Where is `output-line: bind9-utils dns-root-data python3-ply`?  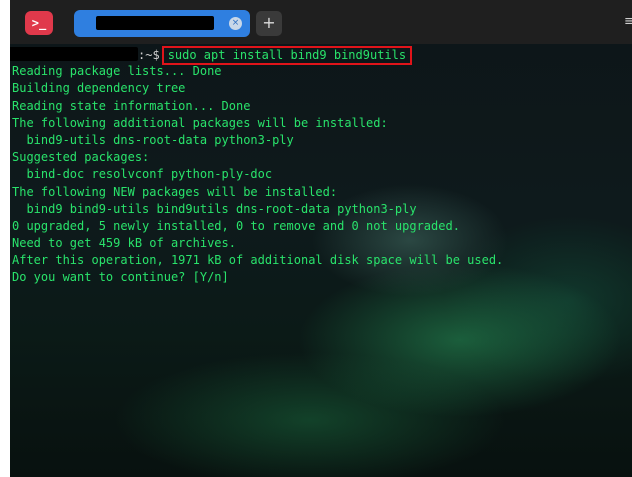 output-line: bind9-utils dns-root-data python3-ply is located at coordinates (153, 139).